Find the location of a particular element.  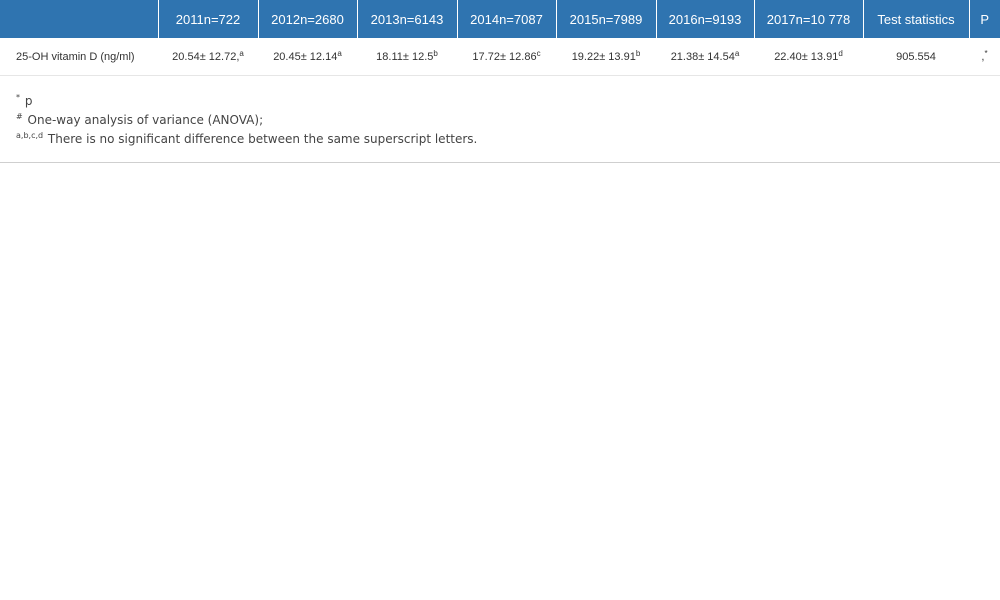

cell-value: 18.11± 12.5 is located at coordinates (405, 56).